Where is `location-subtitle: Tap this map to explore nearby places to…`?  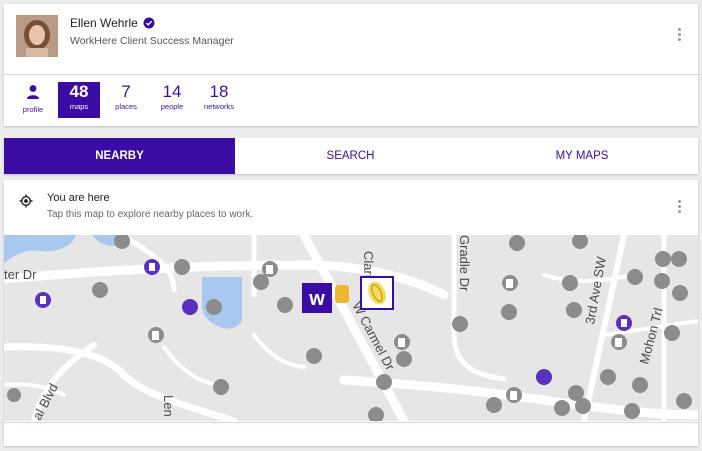 location-subtitle: Tap this map to explore nearby places to… is located at coordinates (150, 214).